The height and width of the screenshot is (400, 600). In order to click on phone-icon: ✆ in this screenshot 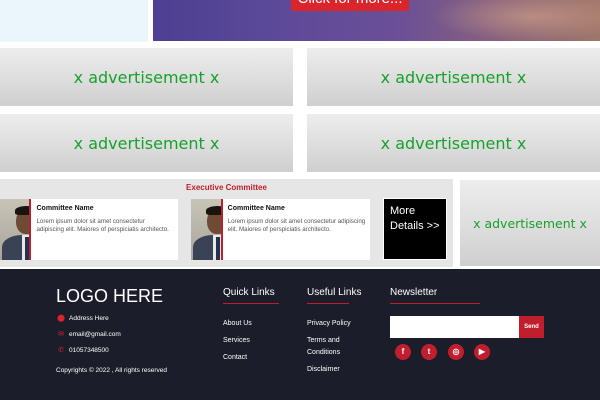, I will do `click(61, 350)`.